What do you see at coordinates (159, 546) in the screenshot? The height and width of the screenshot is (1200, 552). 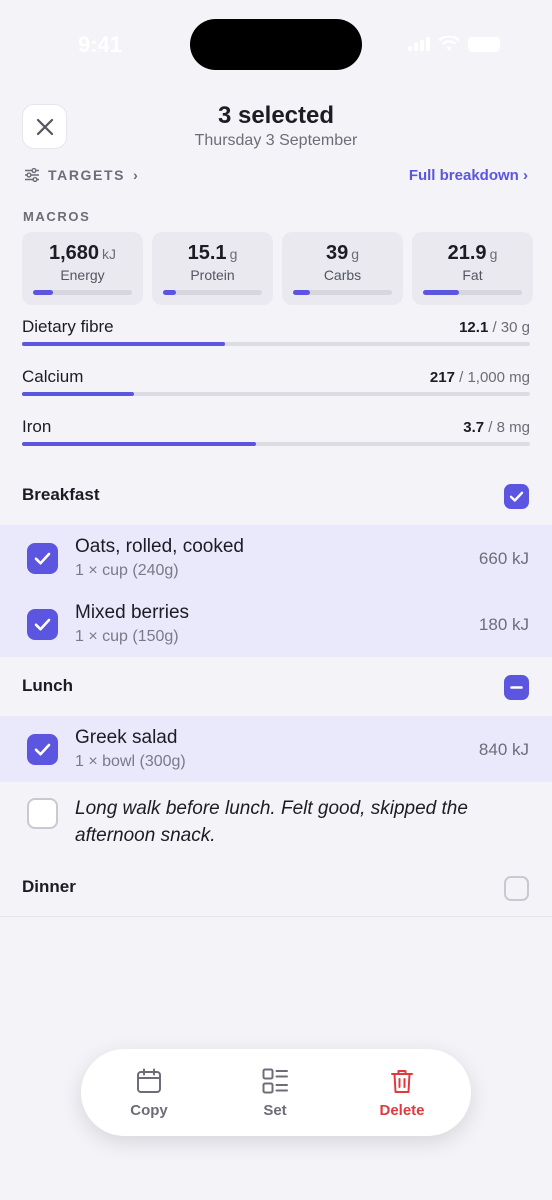 I see `food-name: Oats, rolled, cooked` at bounding box center [159, 546].